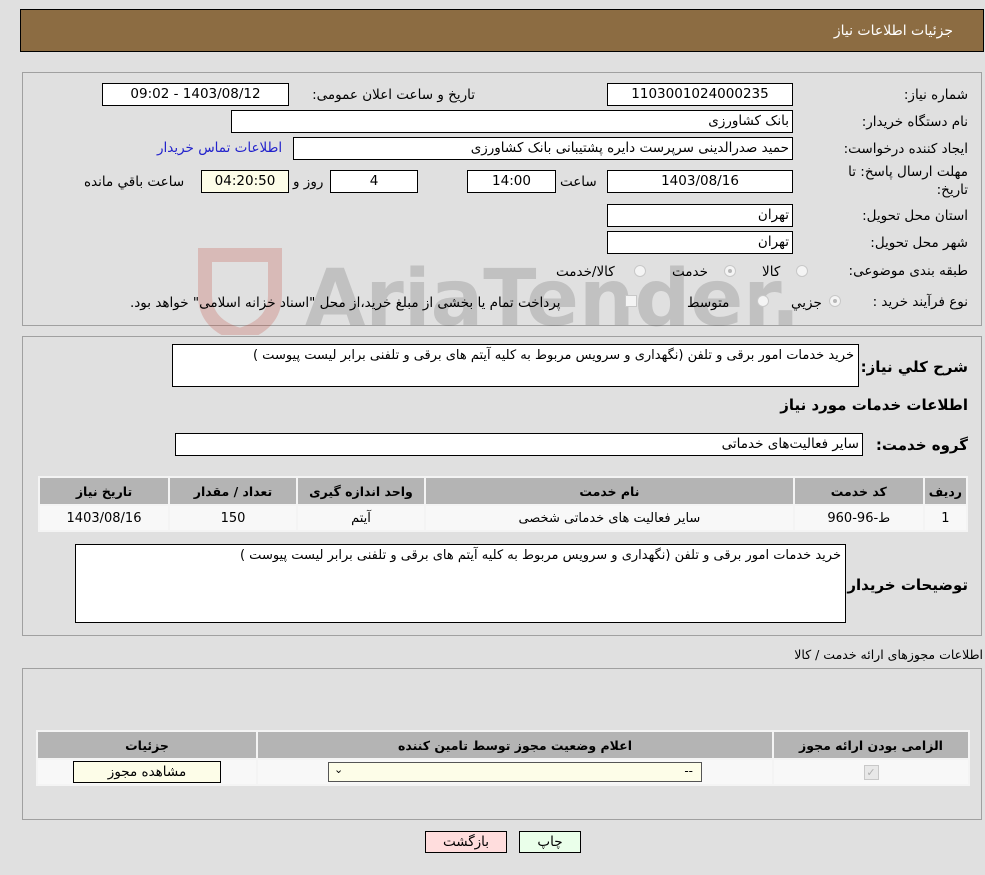 The image size is (985, 875). I want to click on cell-quantity: 150, so click(233, 518).